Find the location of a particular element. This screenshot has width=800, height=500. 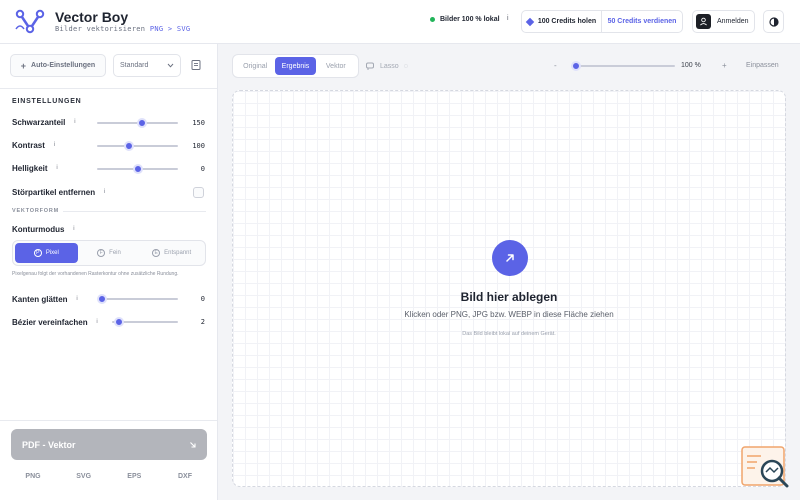

get-credits-button: 100 Credits holen is located at coordinates (562, 21).